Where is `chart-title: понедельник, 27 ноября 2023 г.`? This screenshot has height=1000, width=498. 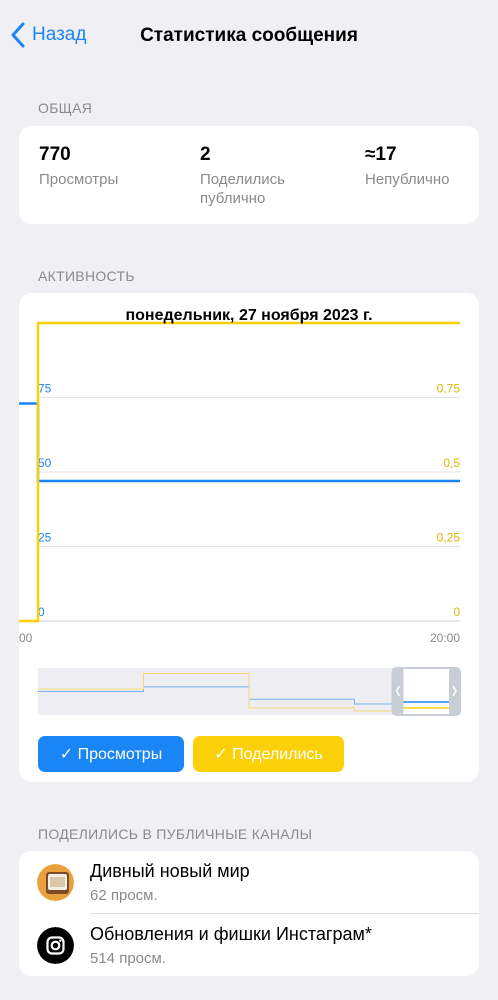 chart-title: понедельник, 27 ноября 2023 г. is located at coordinates (249, 315).